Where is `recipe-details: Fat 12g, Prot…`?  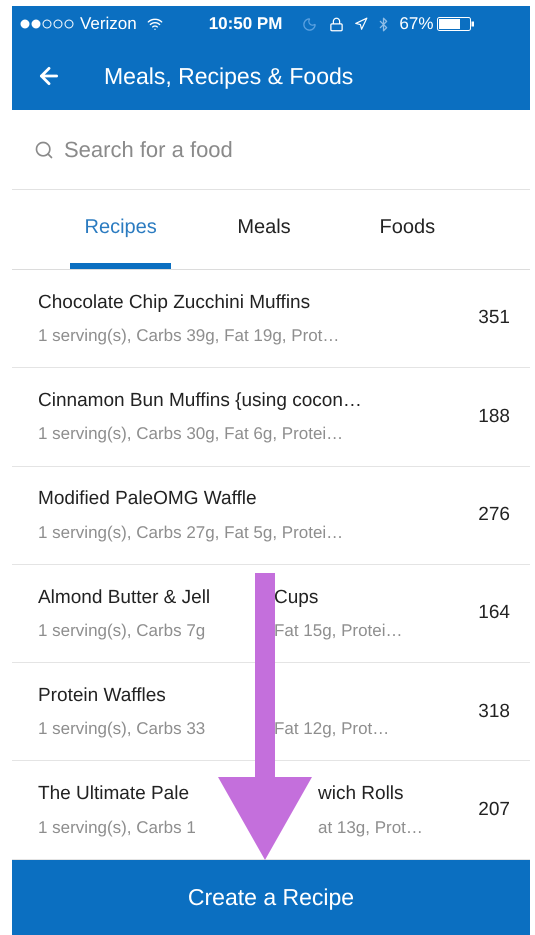 recipe-details: Fat 12g, Prot… is located at coordinates (332, 729).